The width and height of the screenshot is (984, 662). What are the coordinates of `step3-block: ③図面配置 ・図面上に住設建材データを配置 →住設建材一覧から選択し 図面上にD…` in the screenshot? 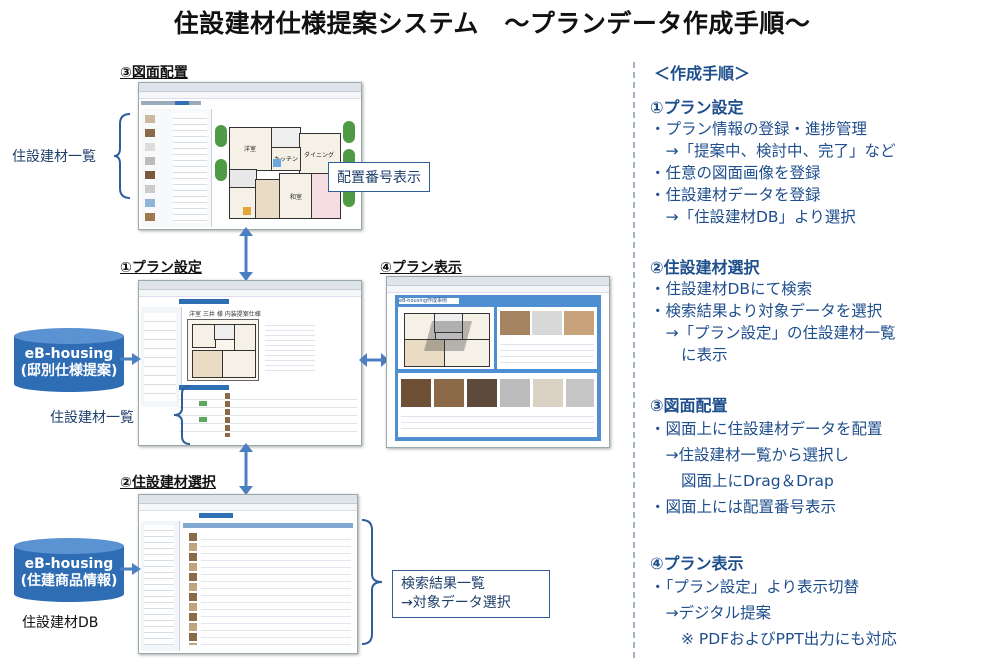 It's located at (766, 456).